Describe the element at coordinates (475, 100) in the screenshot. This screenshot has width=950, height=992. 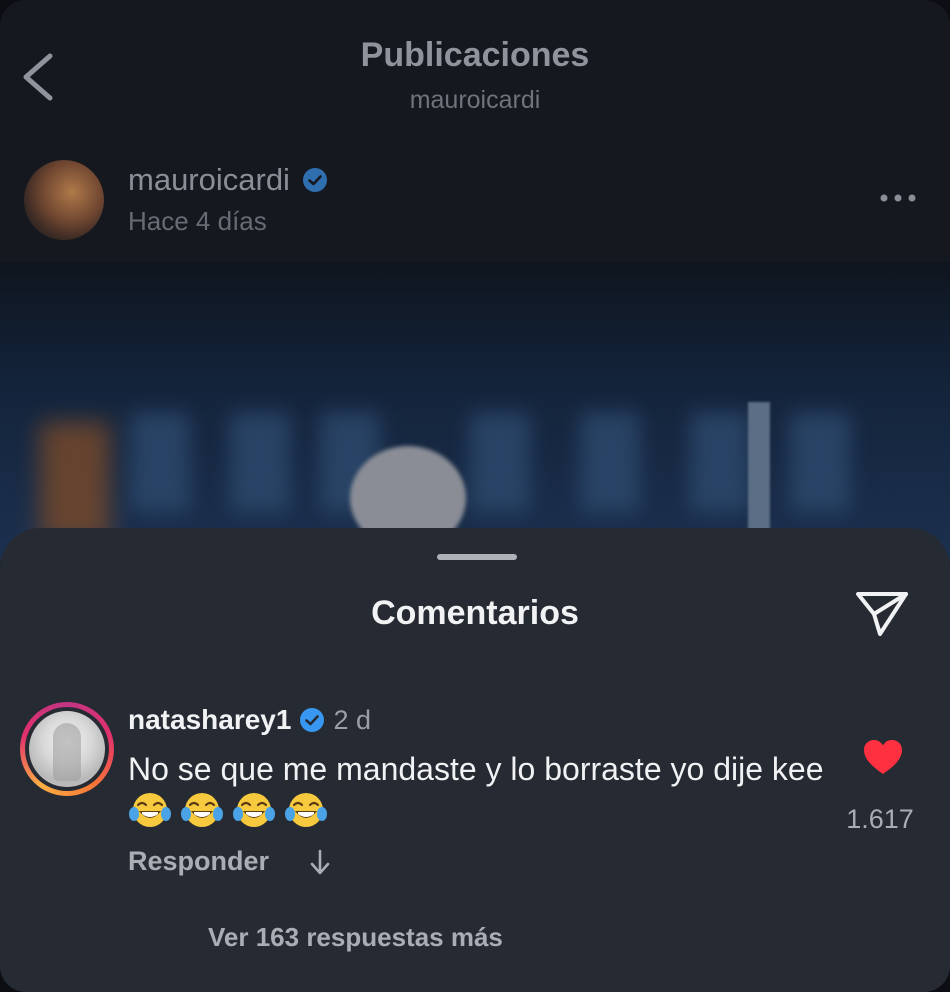
I see `page-subtitle: mauroicardi` at that location.